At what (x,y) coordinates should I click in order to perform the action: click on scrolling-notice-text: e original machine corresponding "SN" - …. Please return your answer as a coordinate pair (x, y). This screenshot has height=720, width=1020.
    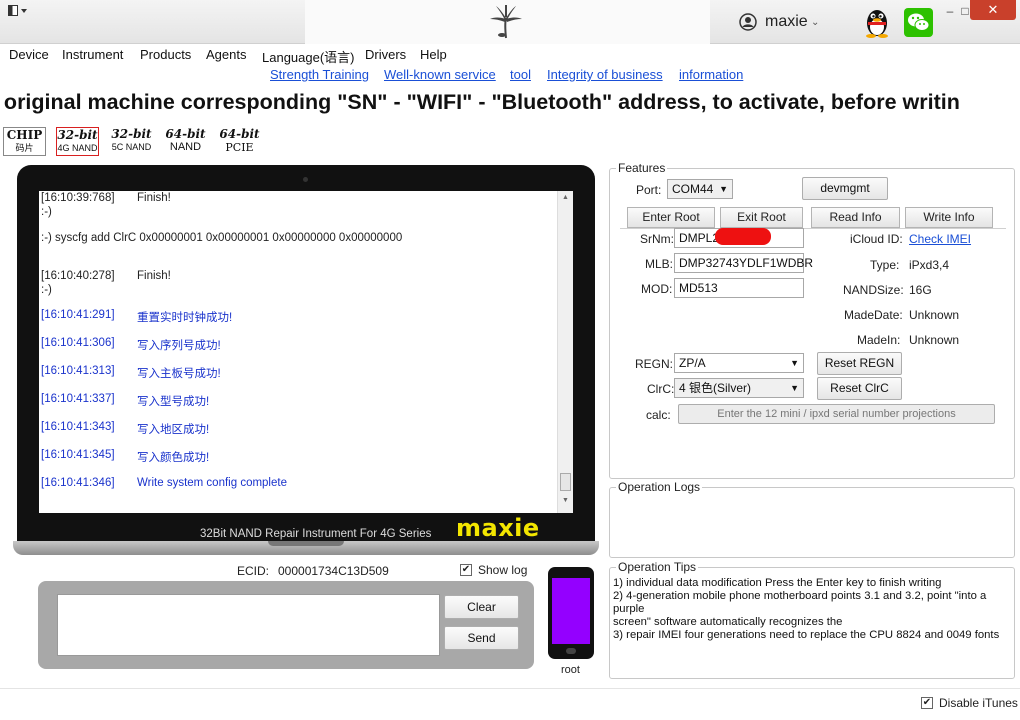
    Looking at the image, I should click on (480, 102).